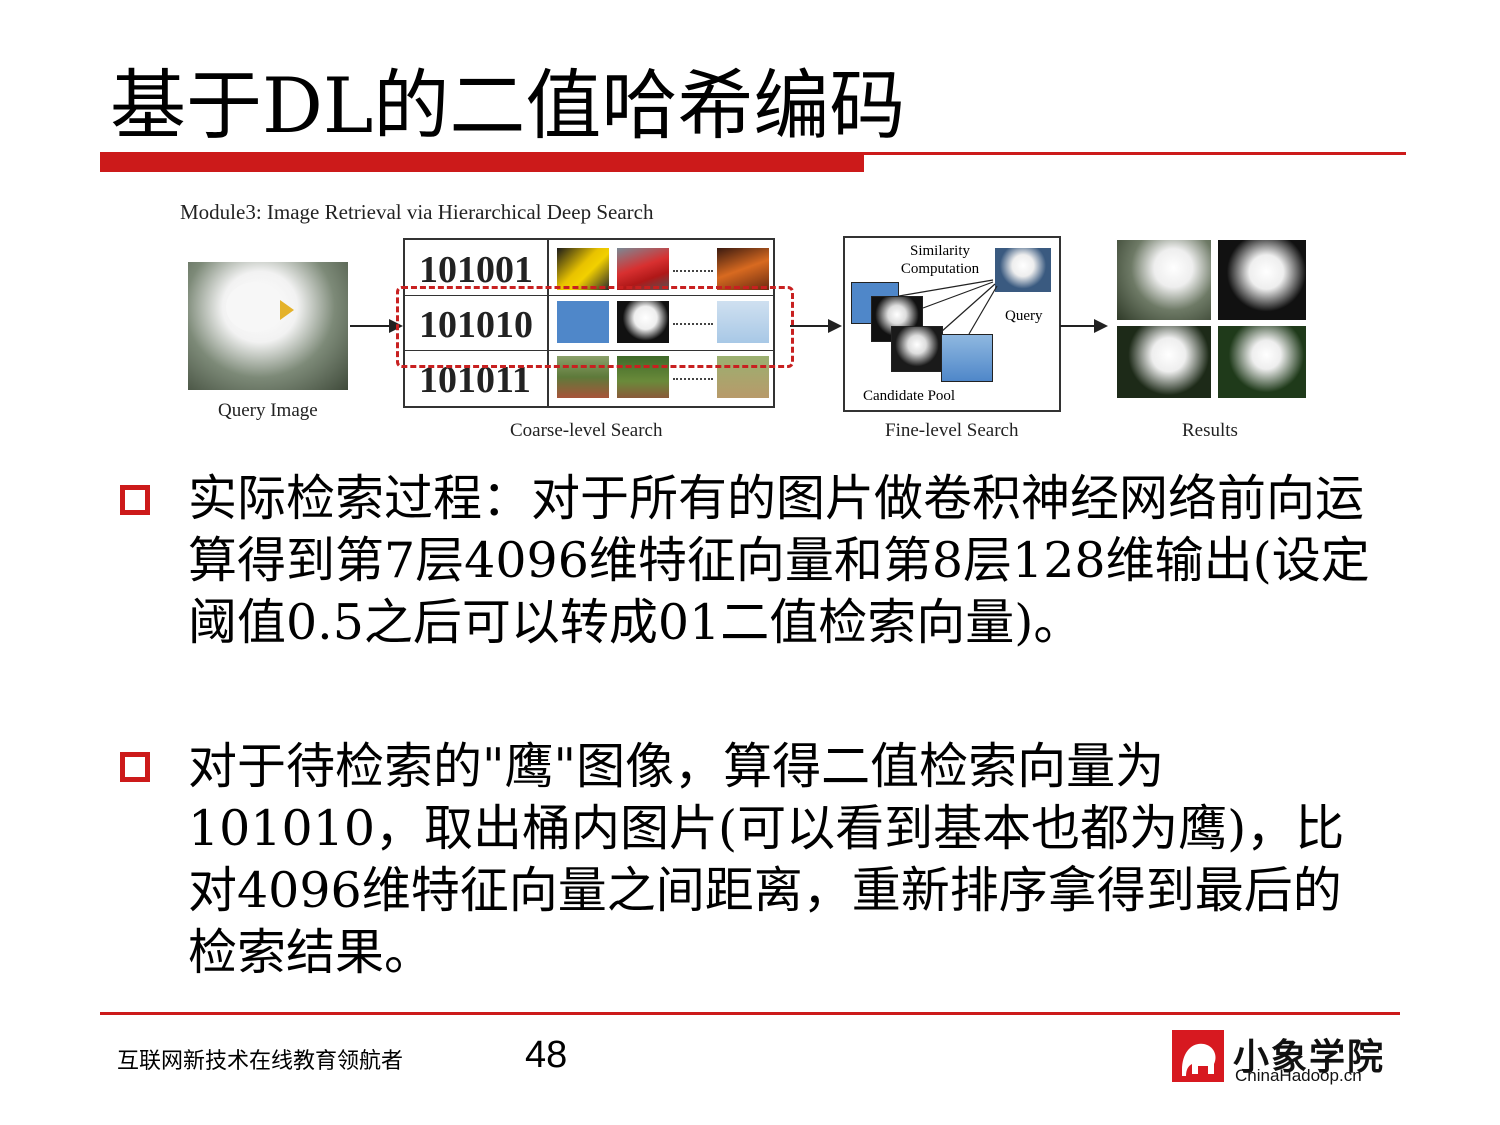 This screenshot has width=1500, height=1125. What do you see at coordinates (1198, 1056) in the screenshot?
I see `elephant-logo-icon` at bounding box center [1198, 1056].